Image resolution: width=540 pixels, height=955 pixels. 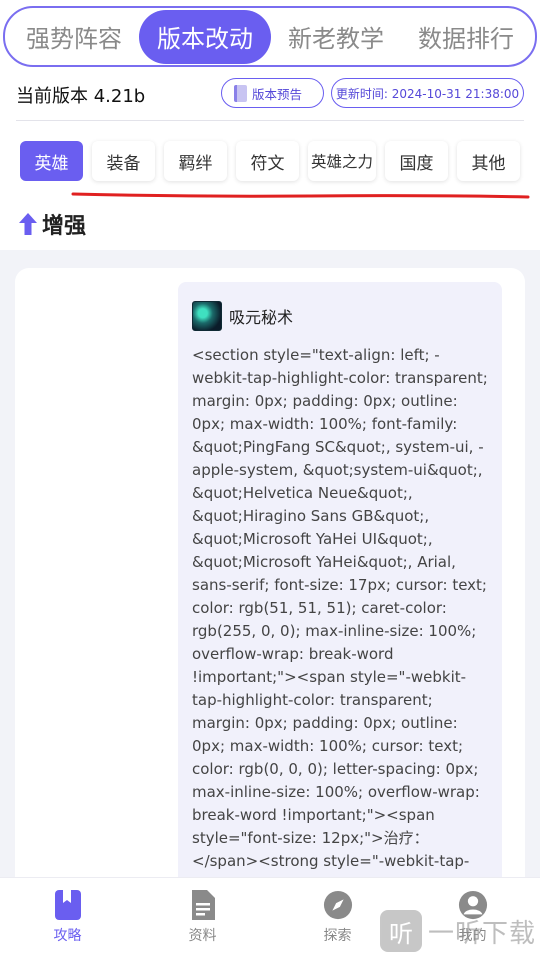 What do you see at coordinates (207, 316) in the screenshot?
I see `rune-icon` at bounding box center [207, 316].